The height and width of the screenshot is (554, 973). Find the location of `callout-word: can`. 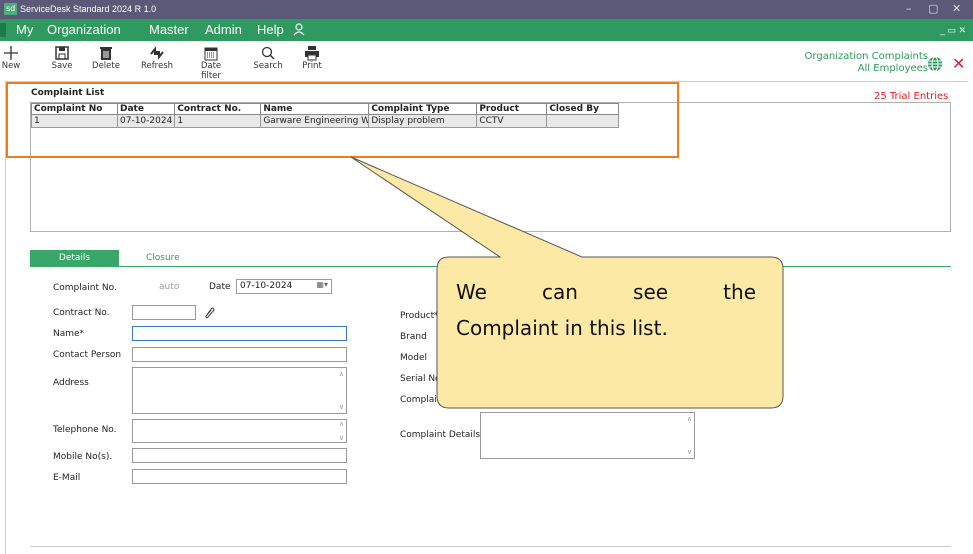

callout-word: can is located at coordinates (560, 292).